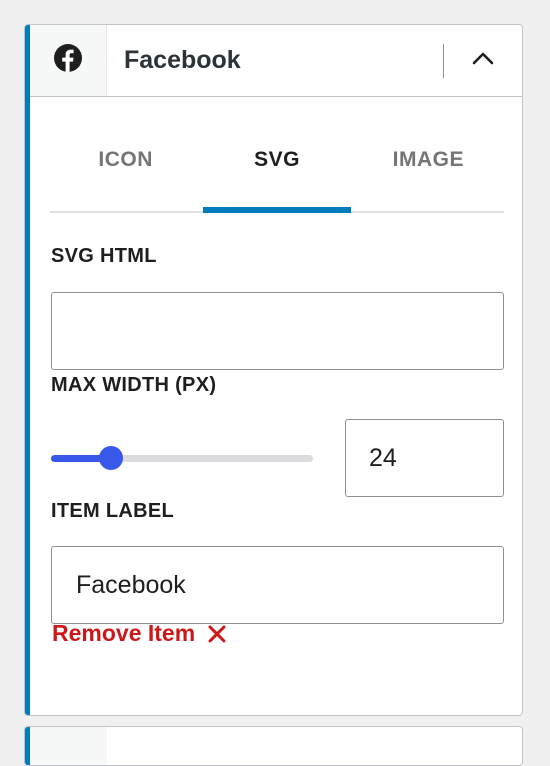  I want to click on item-title: Facebook, so click(182, 60).